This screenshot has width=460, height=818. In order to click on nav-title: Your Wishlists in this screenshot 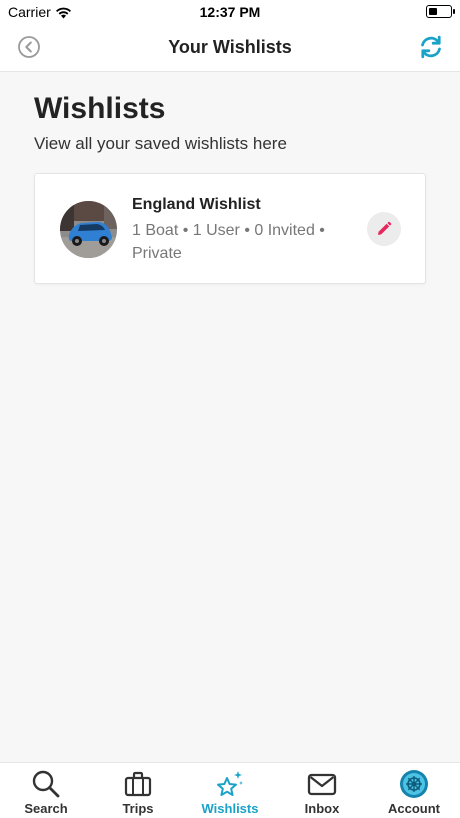, I will do `click(230, 47)`.